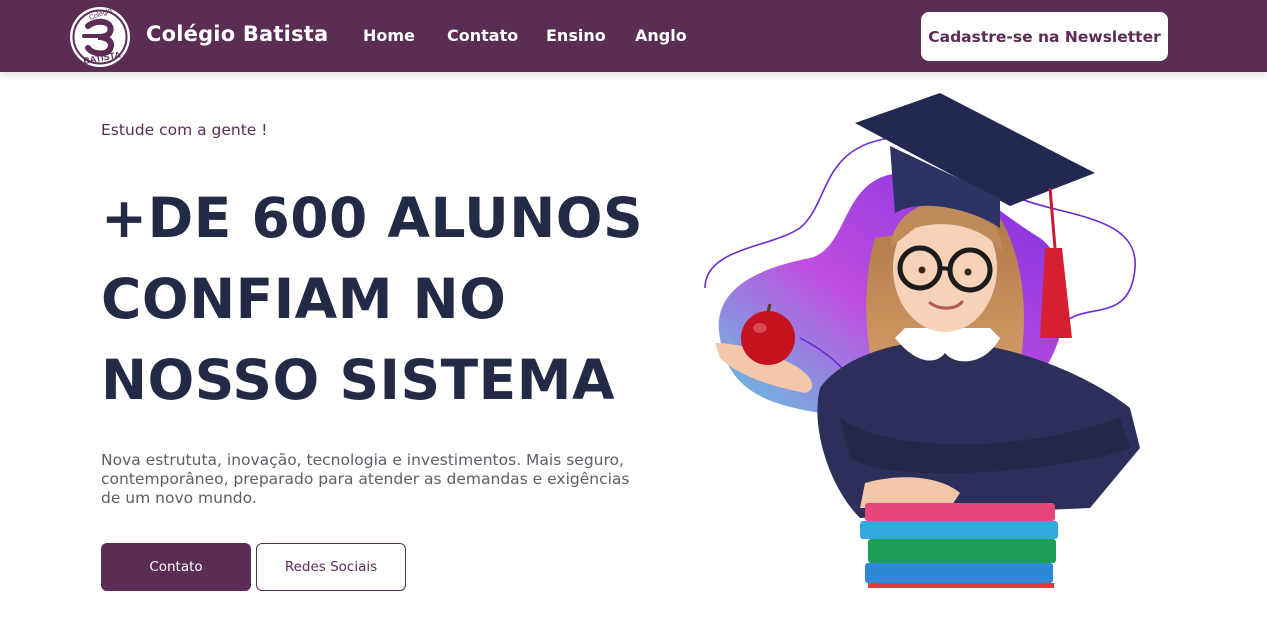 The height and width of the screenshot is (642, 1267). I want to click on logo: Colégio BATISTA, so click(100, 37).